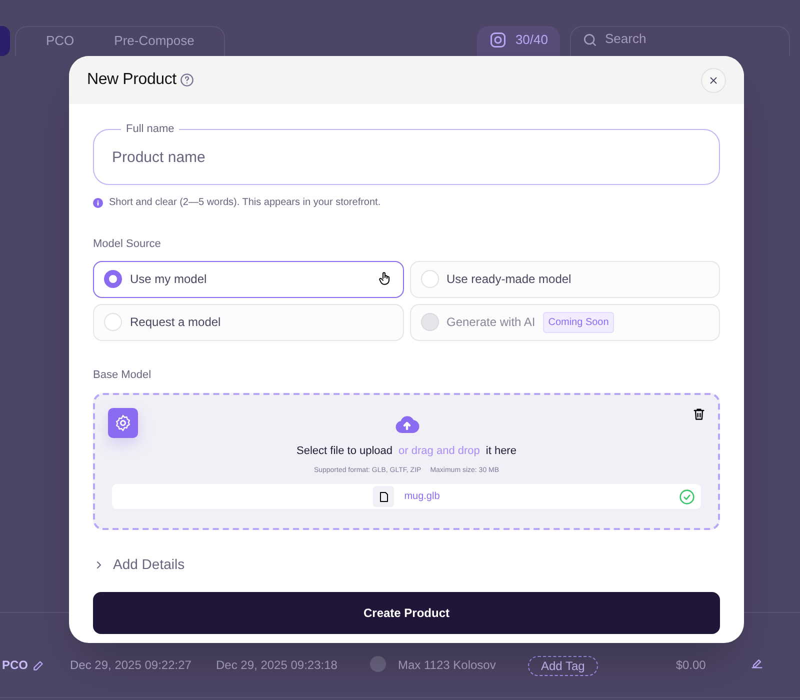 The height and width of the screenshot is (700, 800). I want to click on close-icon, so click(713, 80).